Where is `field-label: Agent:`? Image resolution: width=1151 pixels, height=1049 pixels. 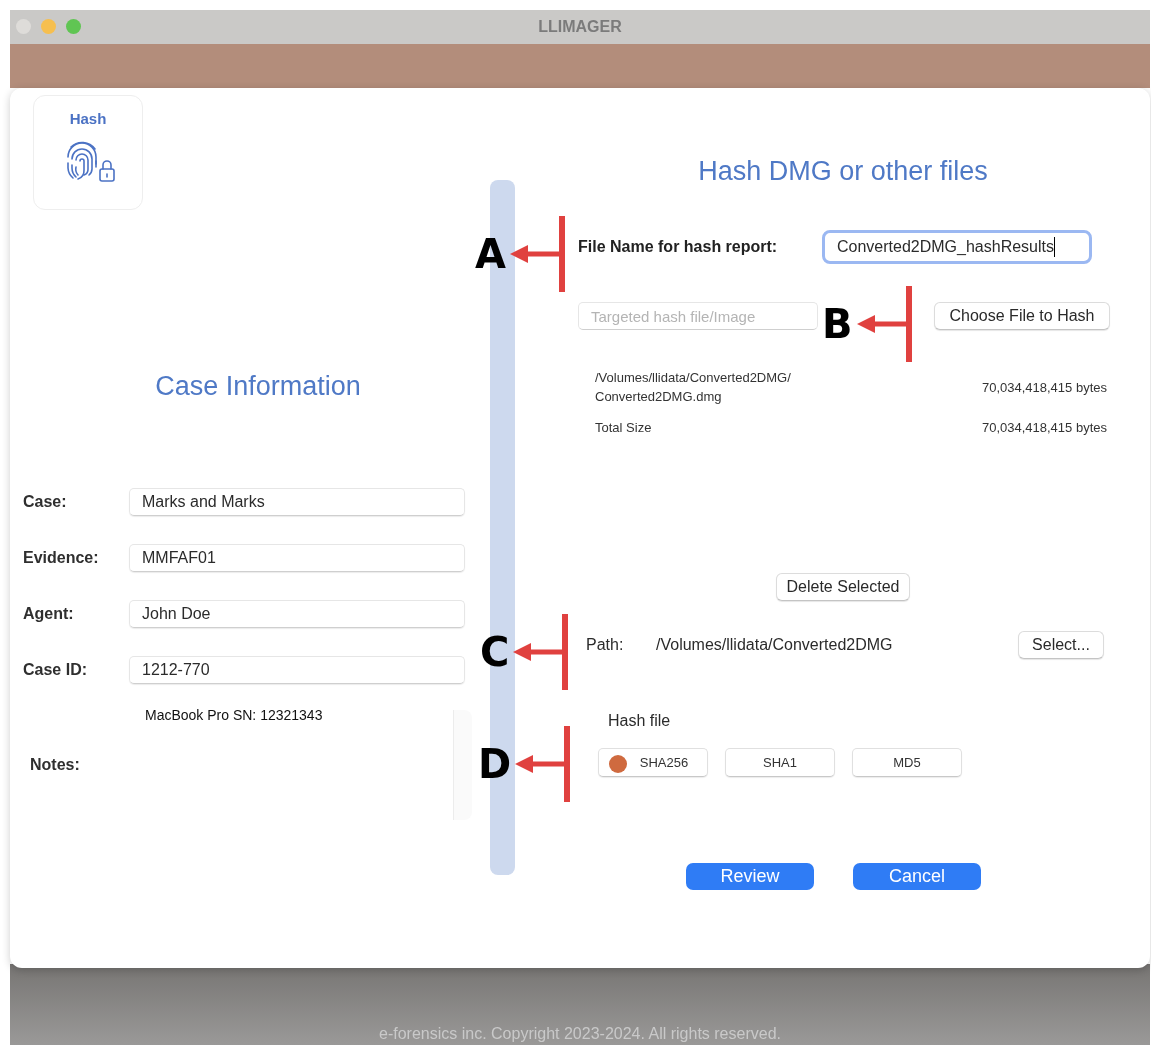 field-label: Agent: is located at coordinates (49, 614).